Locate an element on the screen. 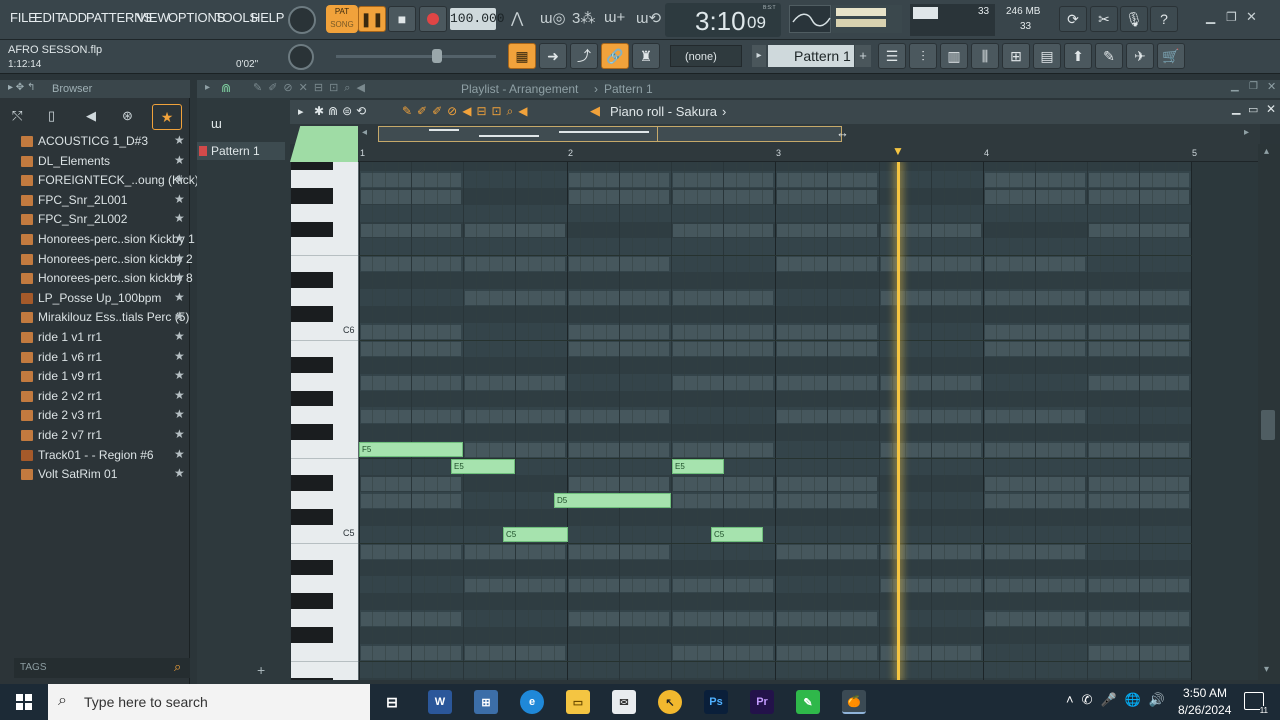 The height and width of the screenshot is (720, 1280). menu-view: VIEW is located at coordinates (153, 17).